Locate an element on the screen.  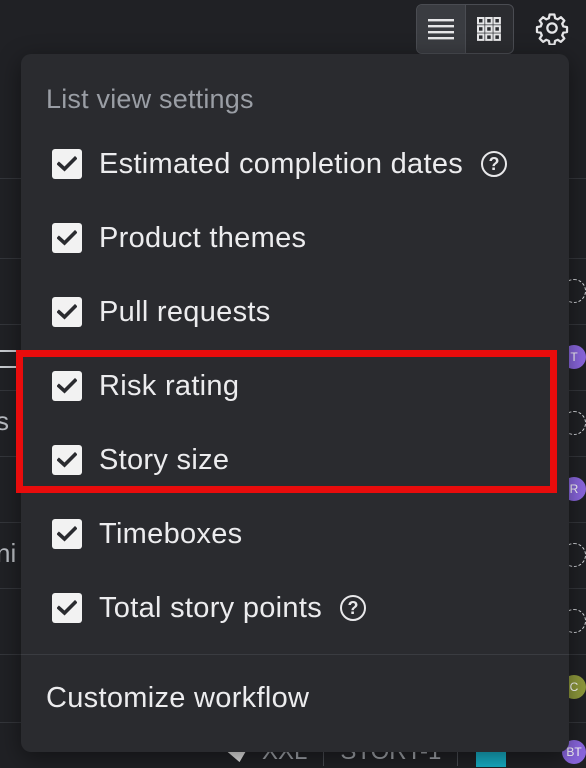
divider is located at coordinates (295, 654).